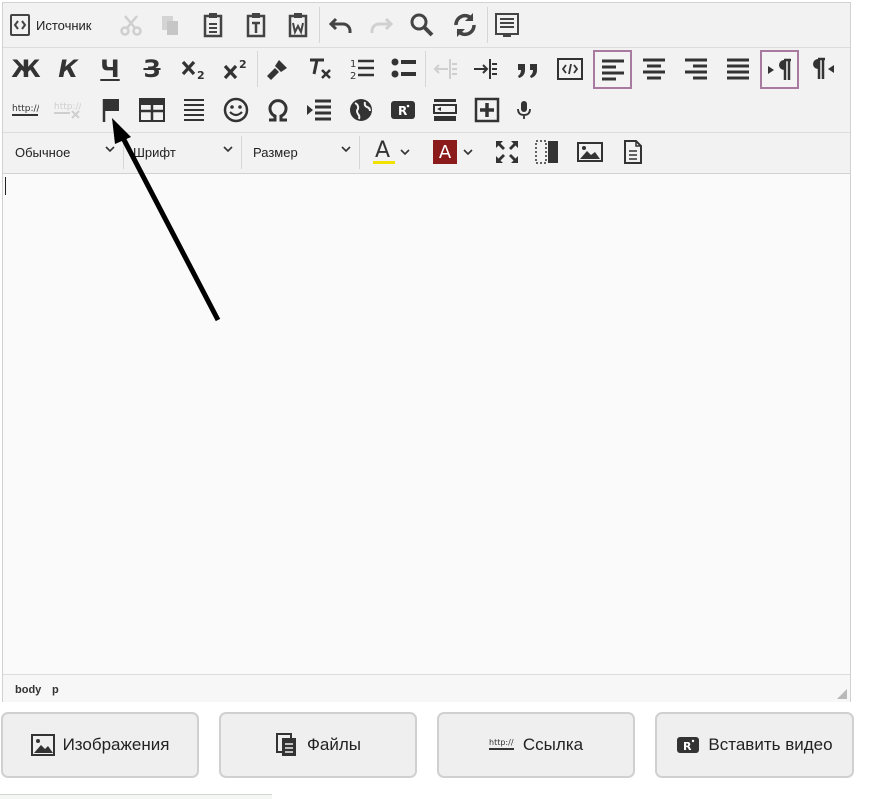 This screenshot has height=799, width=870. I want to click on page-footer-edge, so click(136, 796).